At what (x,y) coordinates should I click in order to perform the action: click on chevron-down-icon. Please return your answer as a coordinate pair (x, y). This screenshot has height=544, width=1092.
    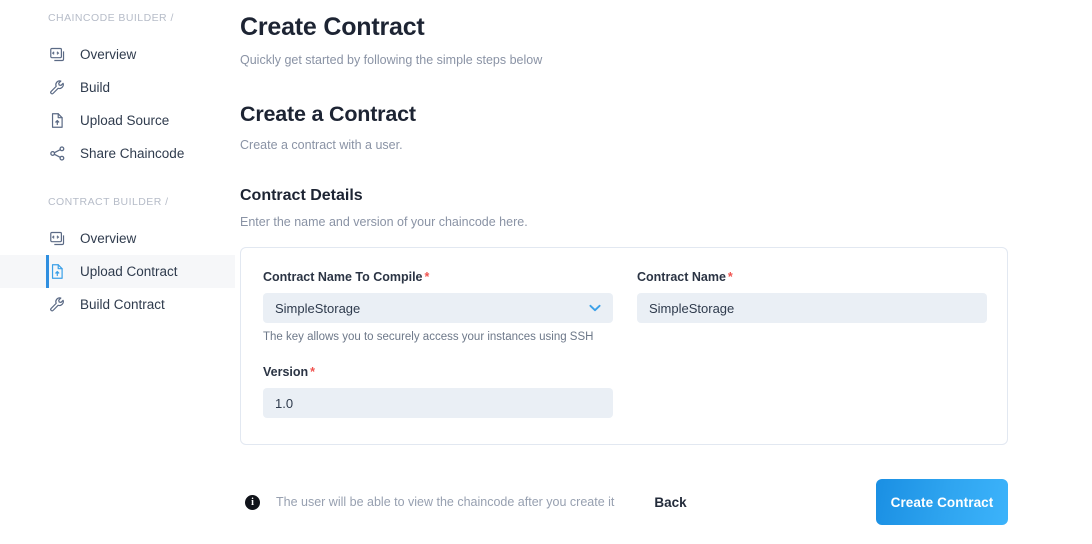
    Looking at the image, I should click on (595, 308).